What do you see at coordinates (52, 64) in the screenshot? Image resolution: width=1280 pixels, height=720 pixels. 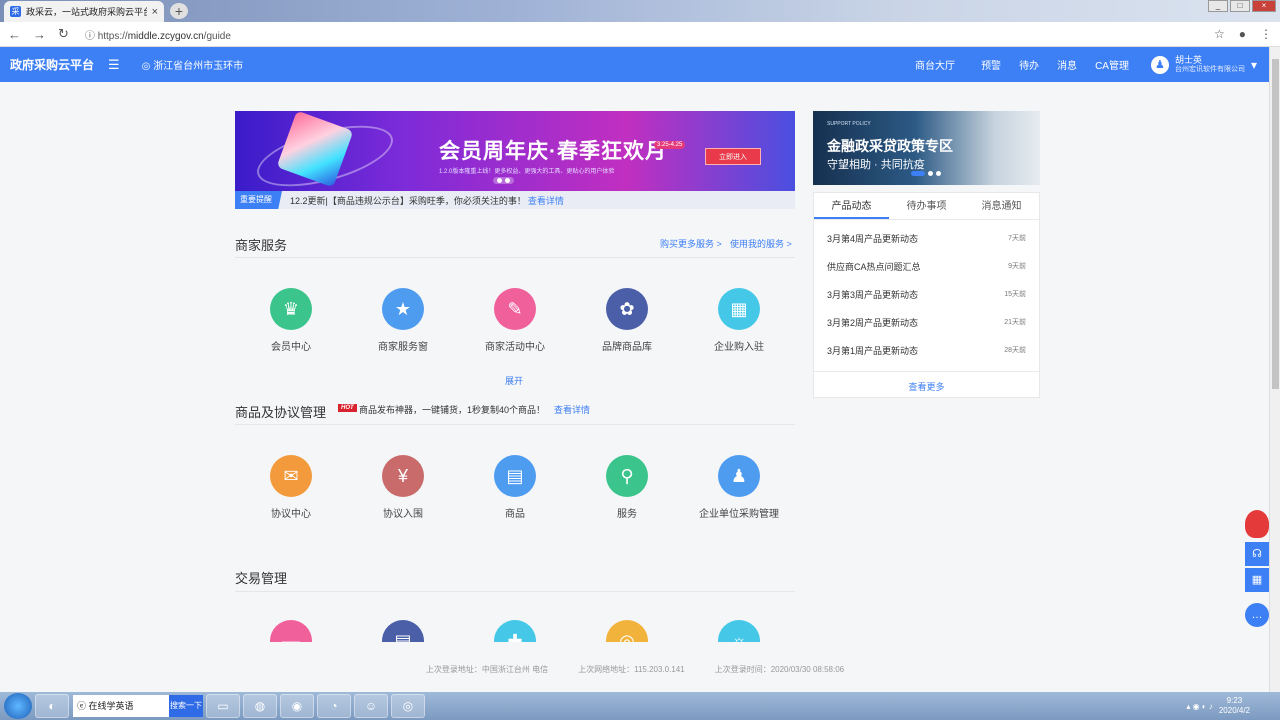 I see `platform-logo: 政府采购云平台` at bounding box center [52, 64].